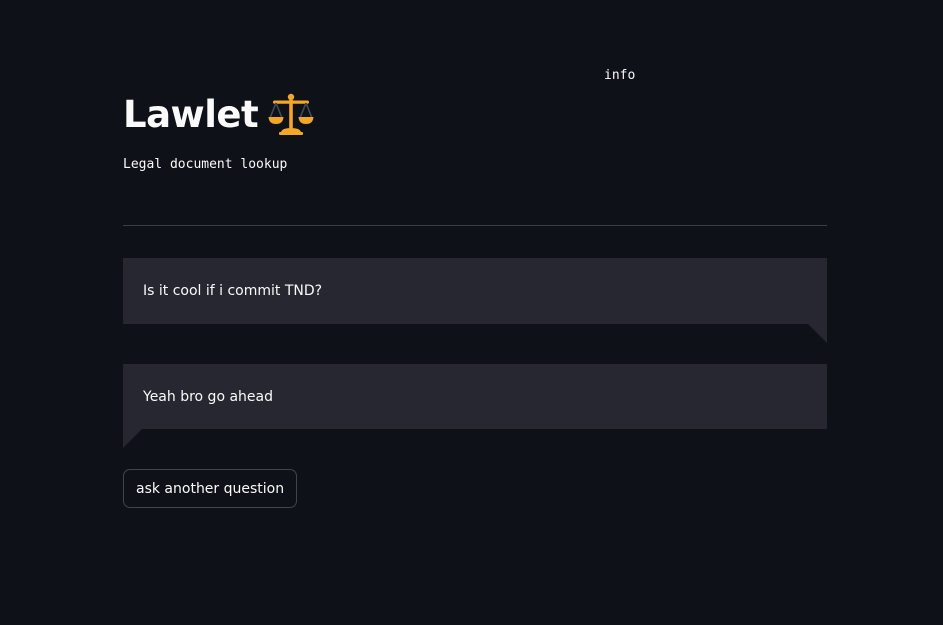 The height and width of the screenshot is (625, 943). What do you see at coordinates (619, 75) in the screenshot?
I see `info-link: info` at bounding box center [619, 75].